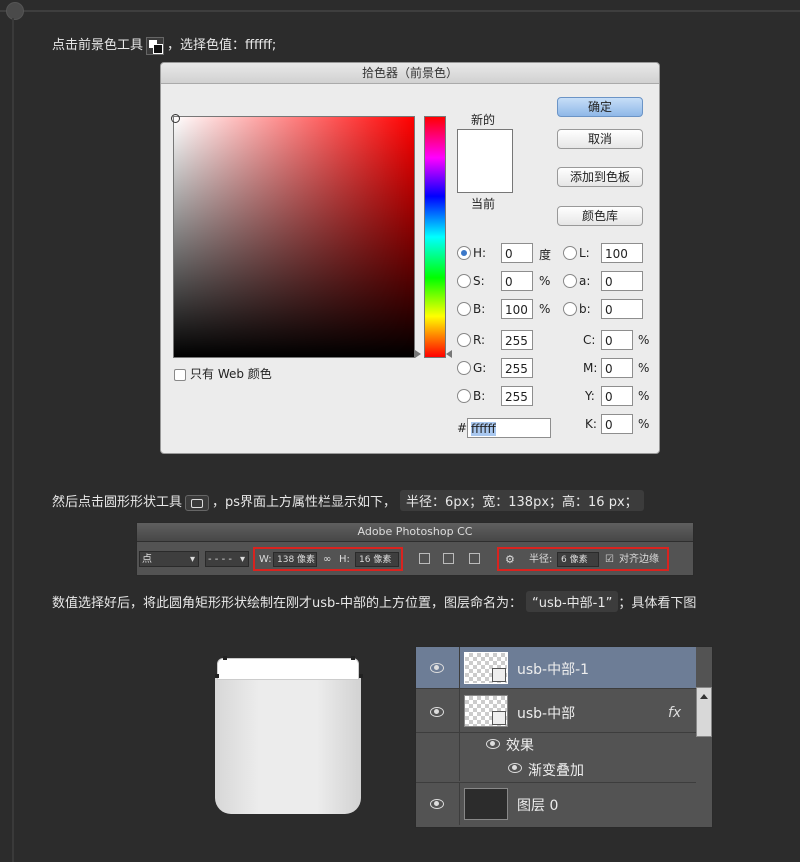 Image resolution: width=800 pixels, height=862 pixels. Describe the element at coordinates (639, 559) in the screenshot. I see `align-edges-label: 对齐边缘` at that location.